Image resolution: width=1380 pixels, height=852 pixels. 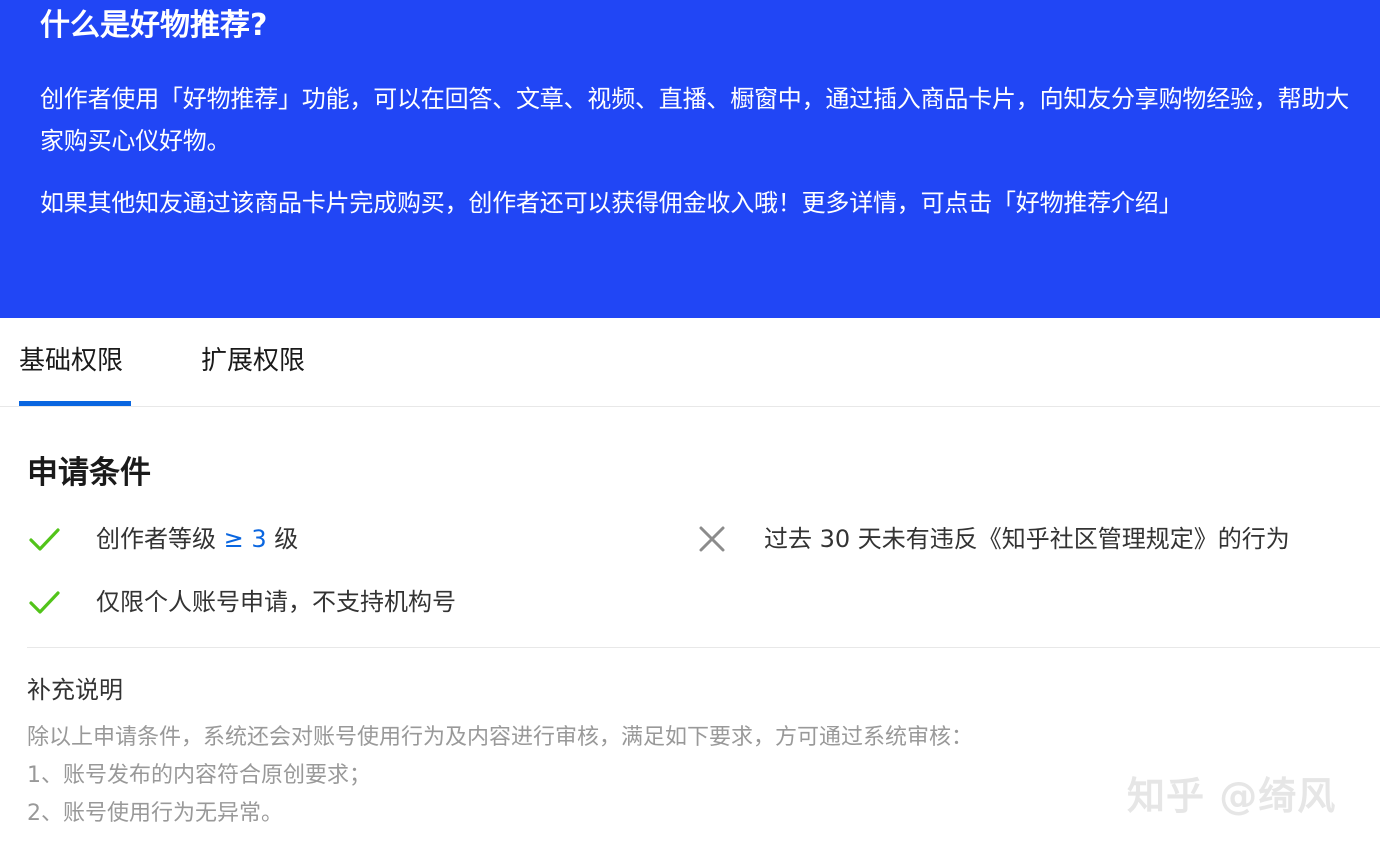 What do you see at coordinates (703, 647) in the screenshot?
I see `section-divider` at bounding box center [703, 647].